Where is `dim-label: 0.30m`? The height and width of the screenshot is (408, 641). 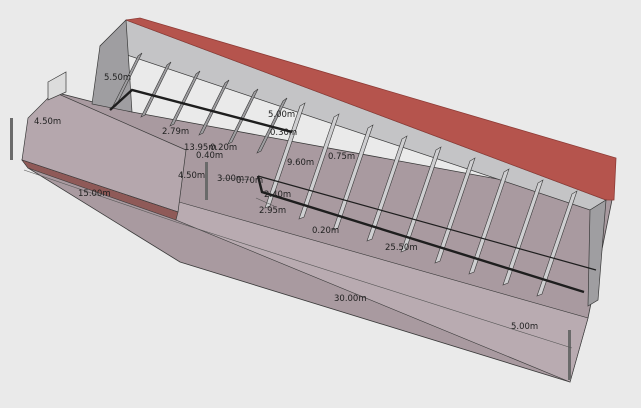 dim-label: 0.30m is located at coordinates (283, 133).